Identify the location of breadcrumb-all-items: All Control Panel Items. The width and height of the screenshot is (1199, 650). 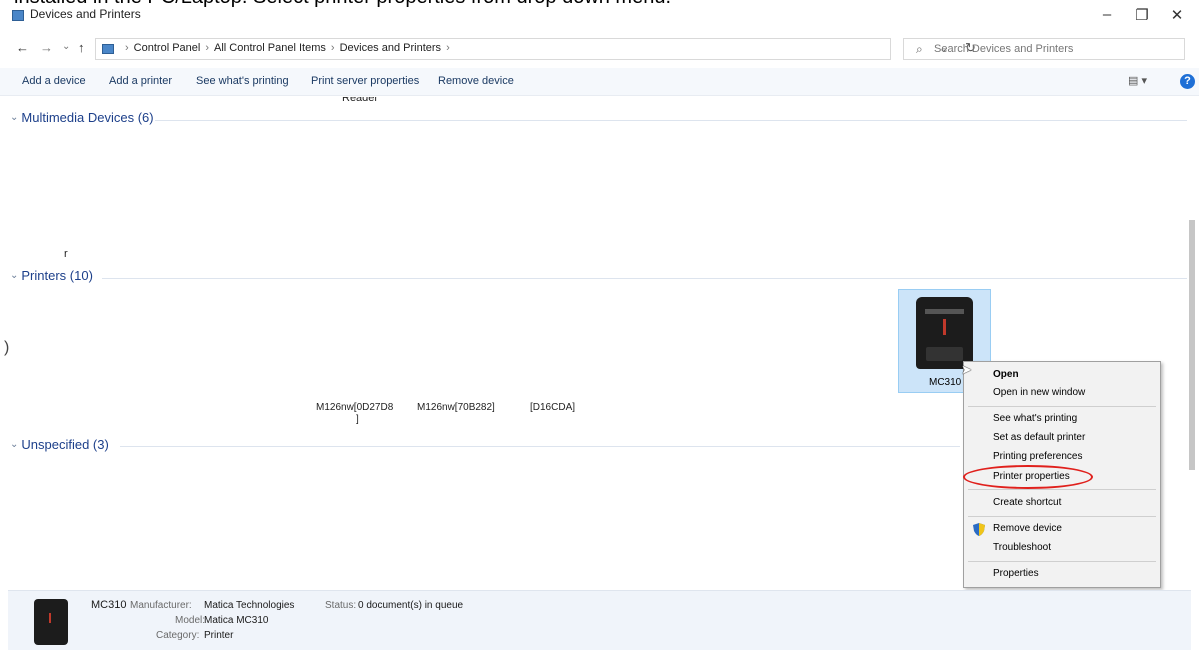
(270, 48).